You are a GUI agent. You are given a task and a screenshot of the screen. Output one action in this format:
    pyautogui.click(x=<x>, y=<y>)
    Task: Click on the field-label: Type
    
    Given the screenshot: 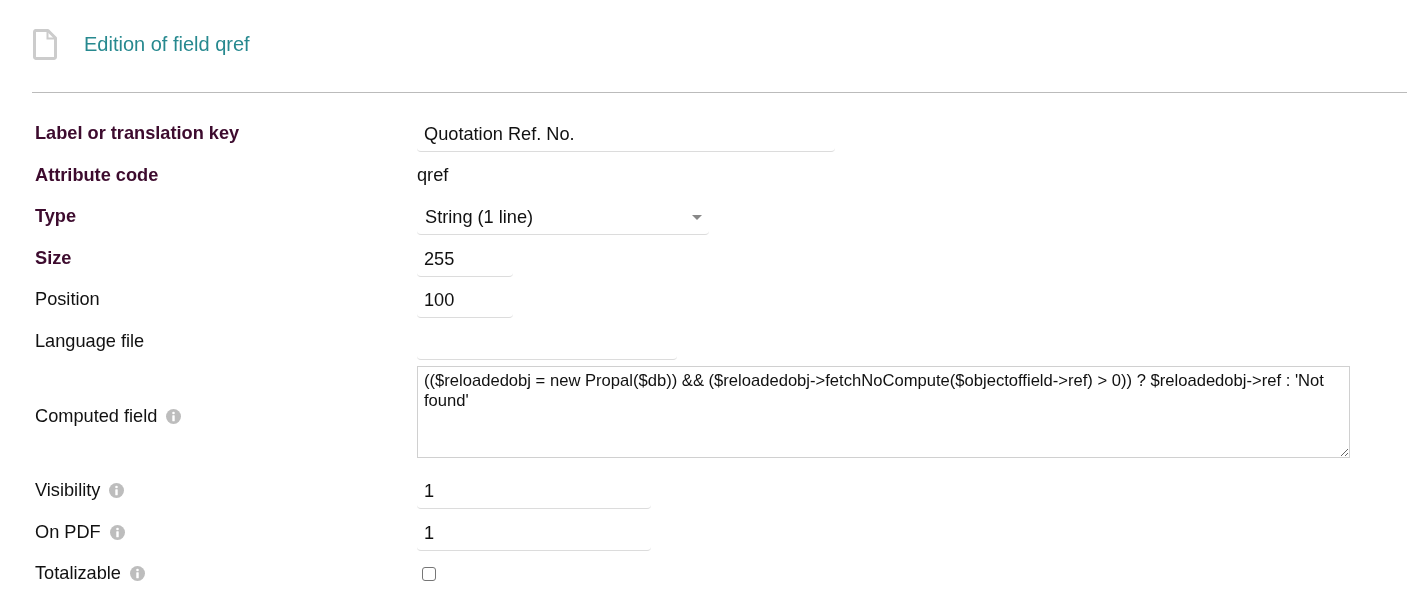 What is the action you would take?
    pyautogui.click(x=56, y=217)
    